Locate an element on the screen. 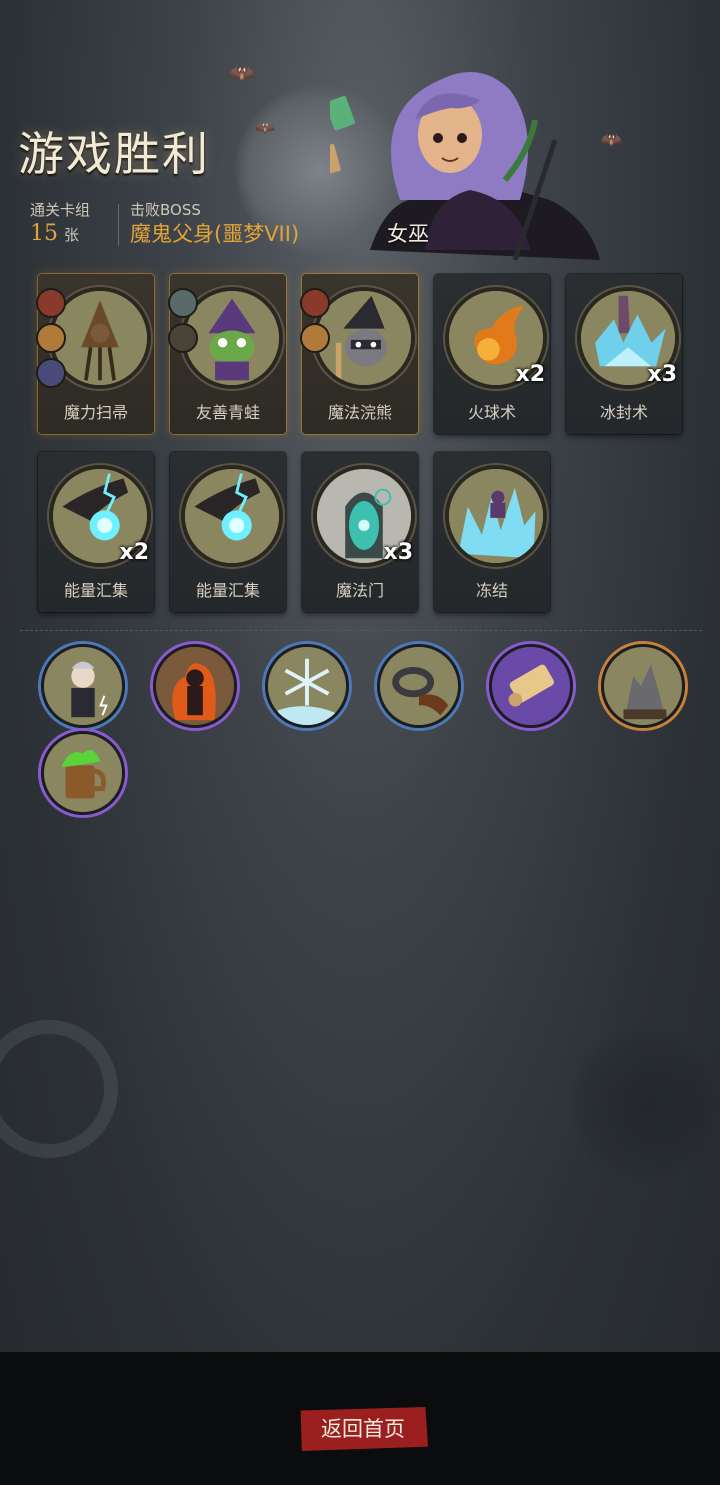 The image size is (720, 1485). card-label: 冰封术 is located at coordinates (623, 412).